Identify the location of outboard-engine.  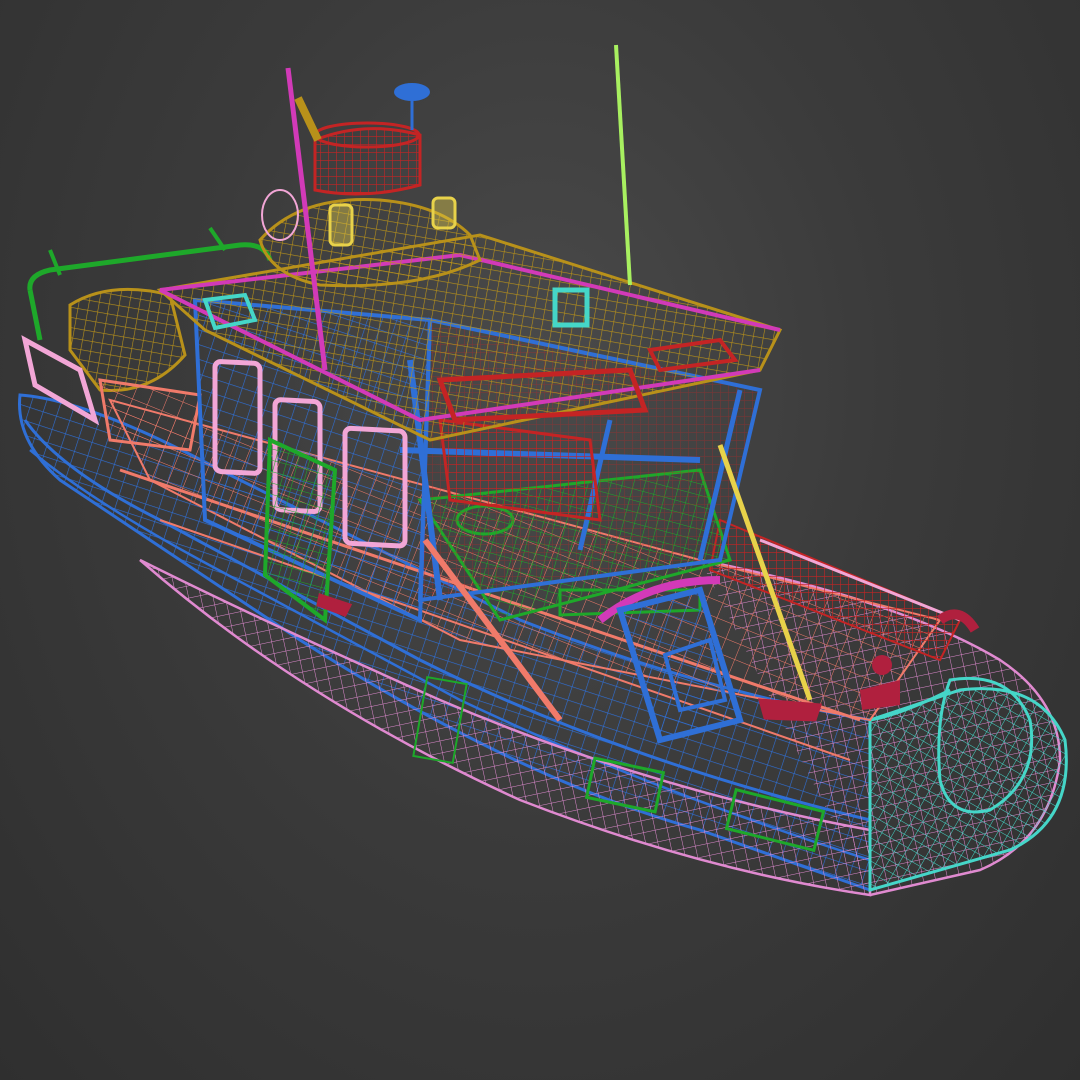
(127, 340).